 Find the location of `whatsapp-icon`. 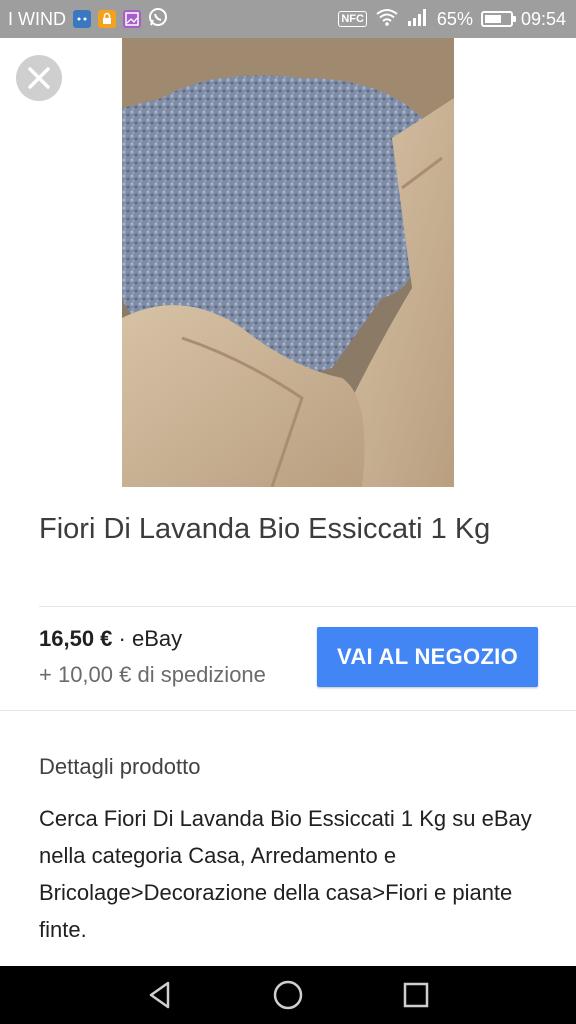

whatsapp-icon is located at coordinates (158, 19).